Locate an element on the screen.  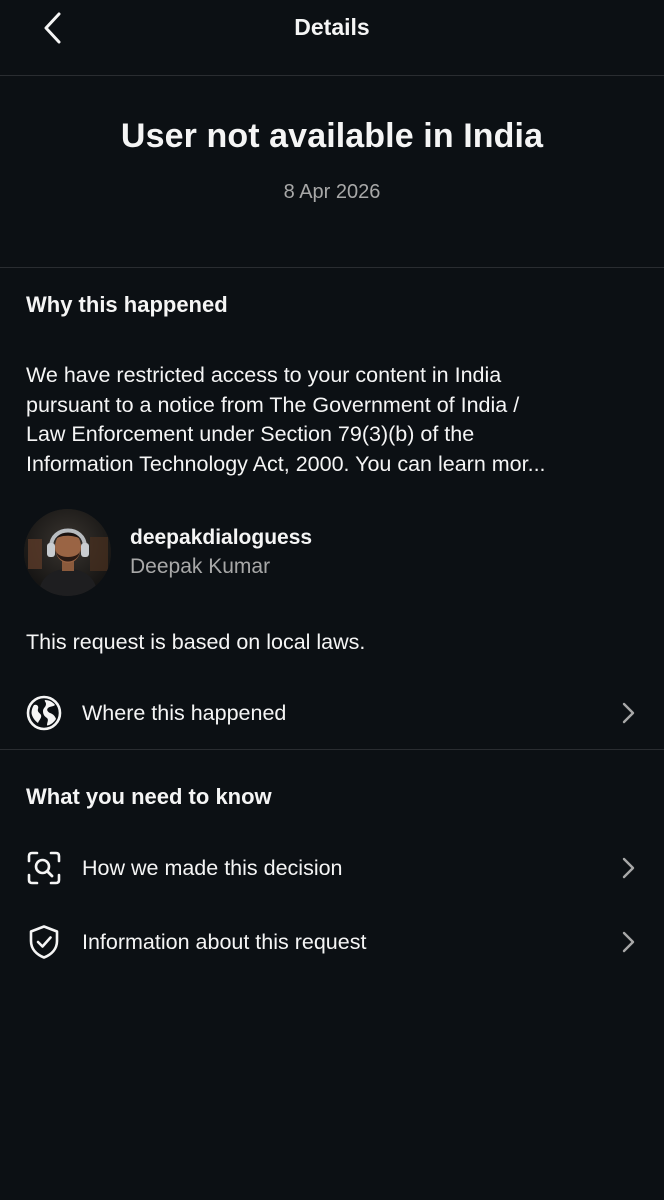
how-we-made-decision-row: How we made this decision is located at coordinates (332, 868).